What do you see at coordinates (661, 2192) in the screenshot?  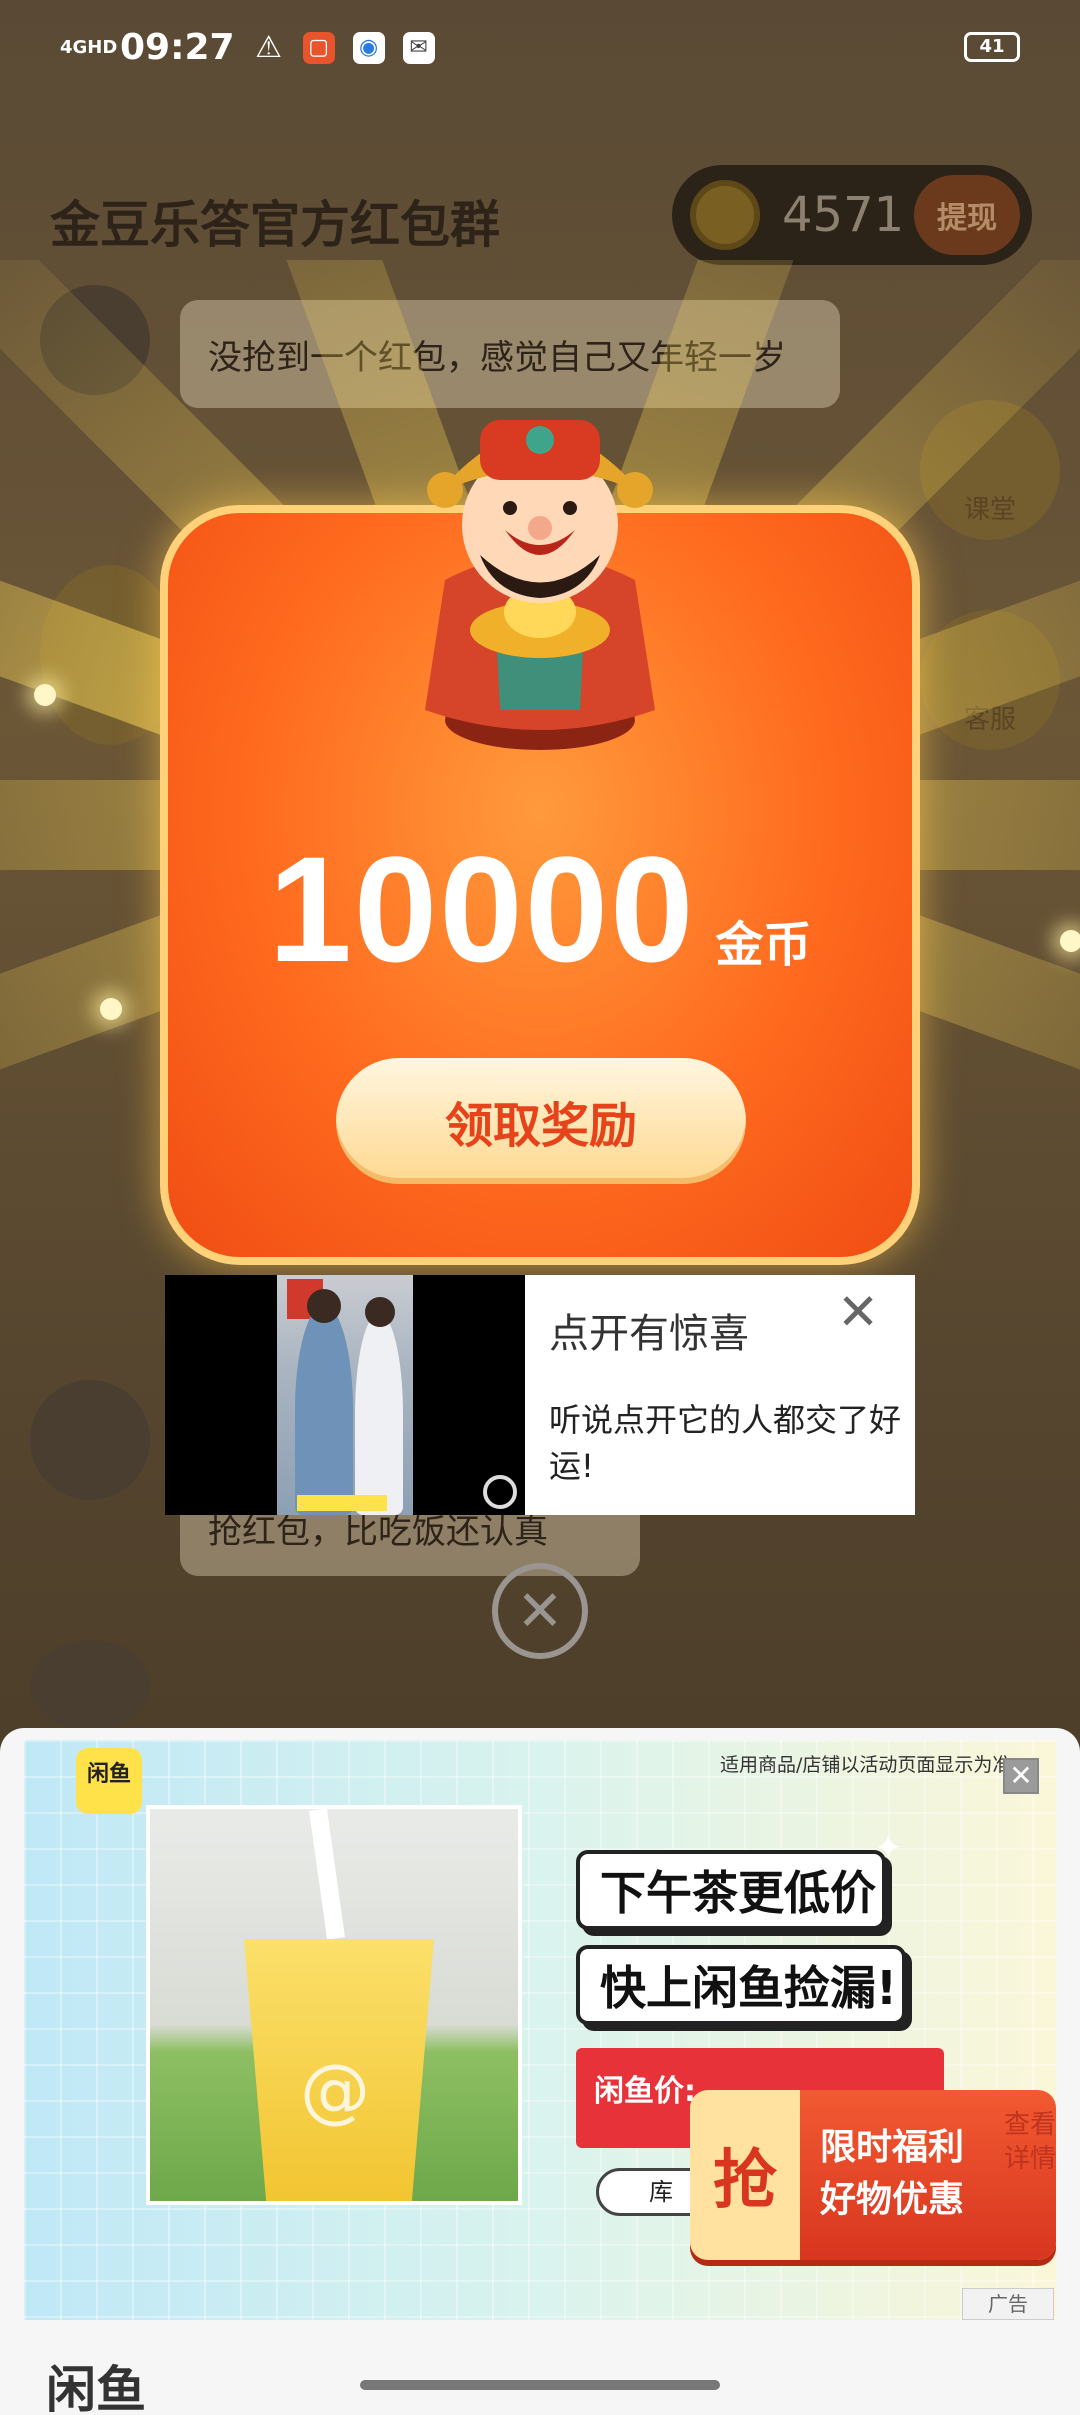 I see `stock-label: 库` at bounding box center [661, 2192].